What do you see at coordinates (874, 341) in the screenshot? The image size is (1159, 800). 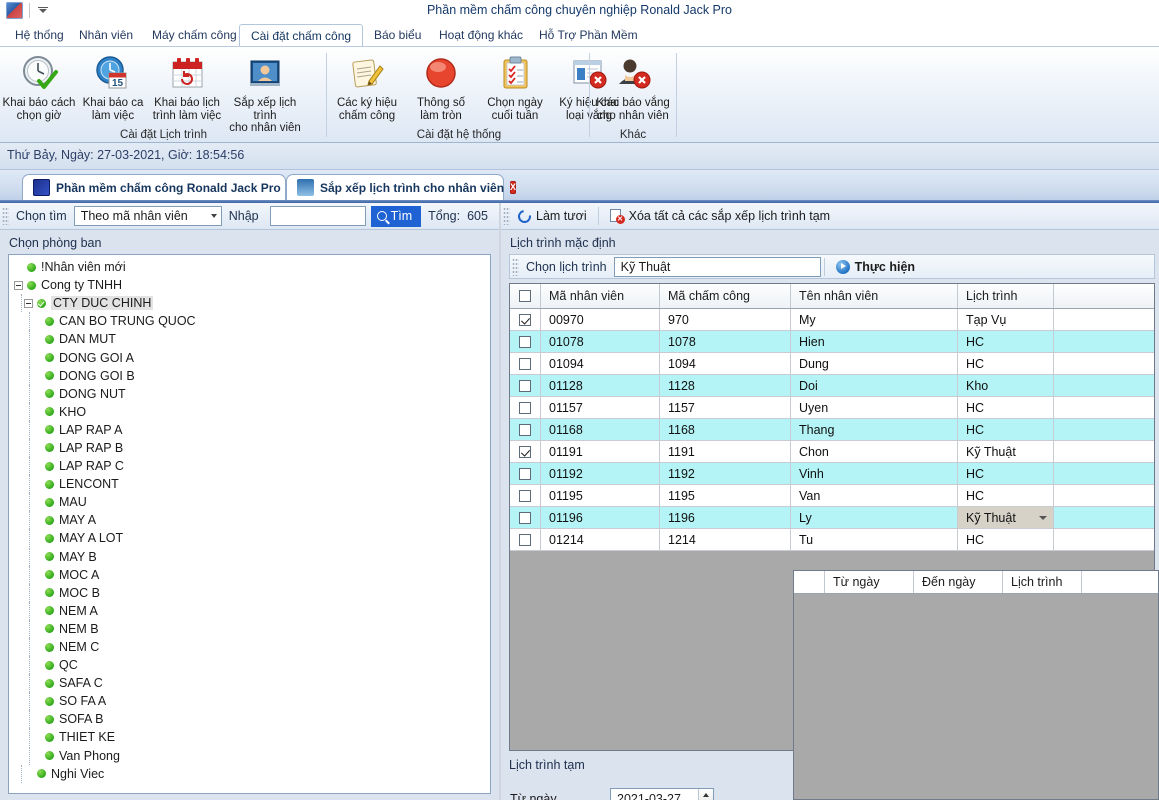 I see `cell-employee-name: Hien` at bounding box center [874, 341].